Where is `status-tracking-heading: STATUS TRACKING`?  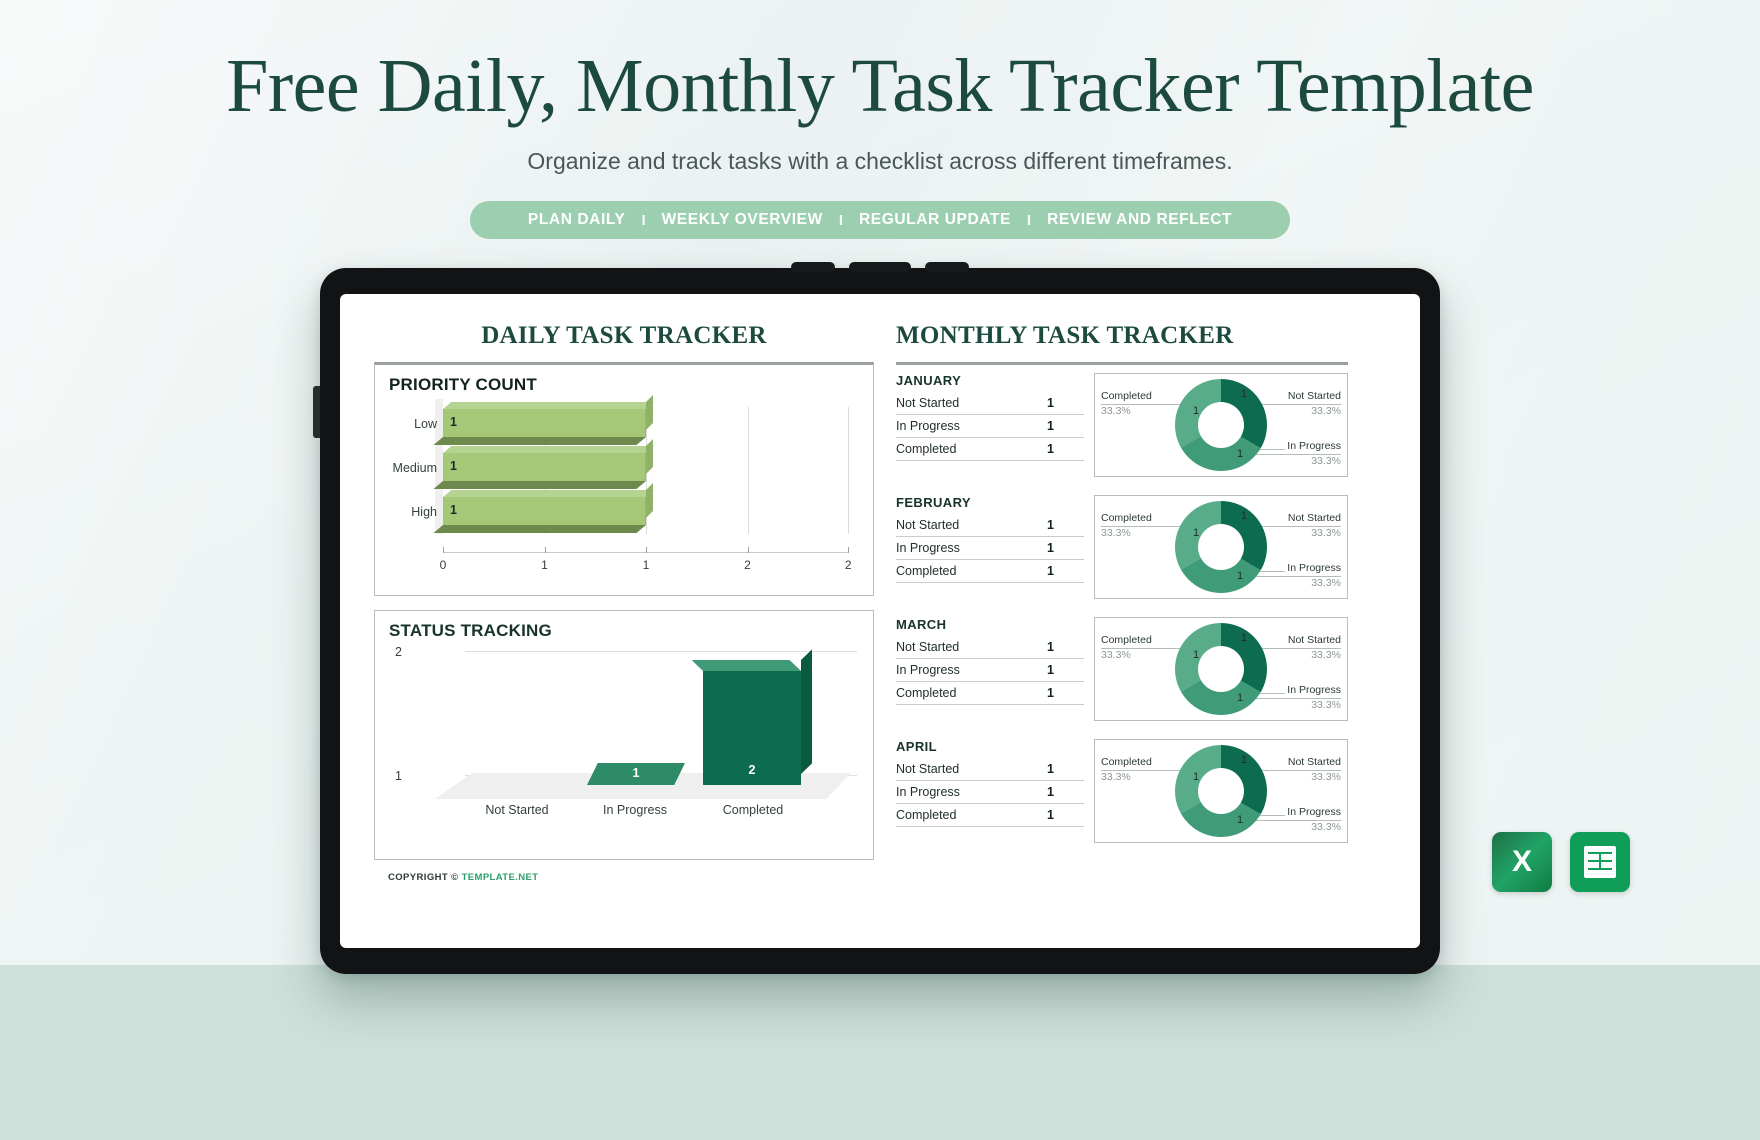 status-tracking-heading: STATUS TRACKING is located at coordinates (470, 630).